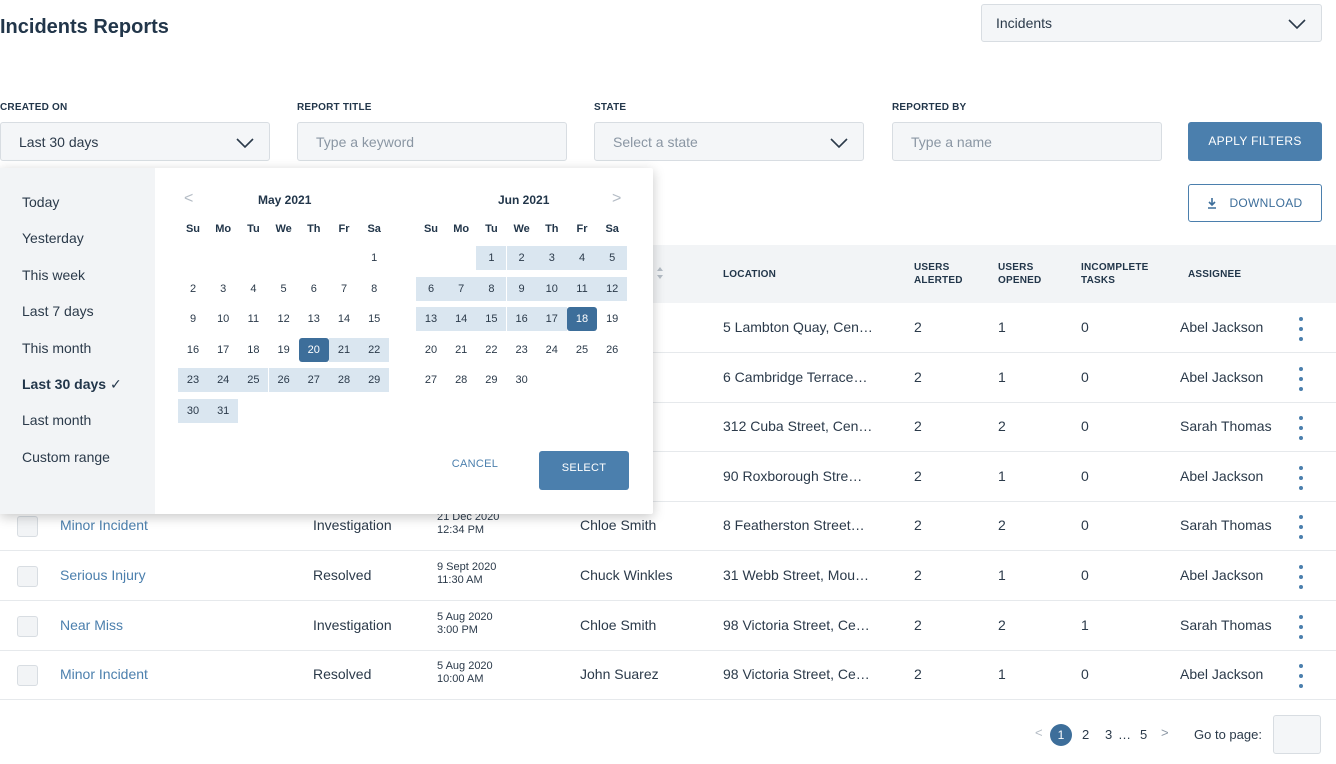 This screenshot has height=764, width=1336. What do you see at coordinates (522, 380) in the screenshot?
I see `calendar-day: 30` at bounding box center [522, 380].